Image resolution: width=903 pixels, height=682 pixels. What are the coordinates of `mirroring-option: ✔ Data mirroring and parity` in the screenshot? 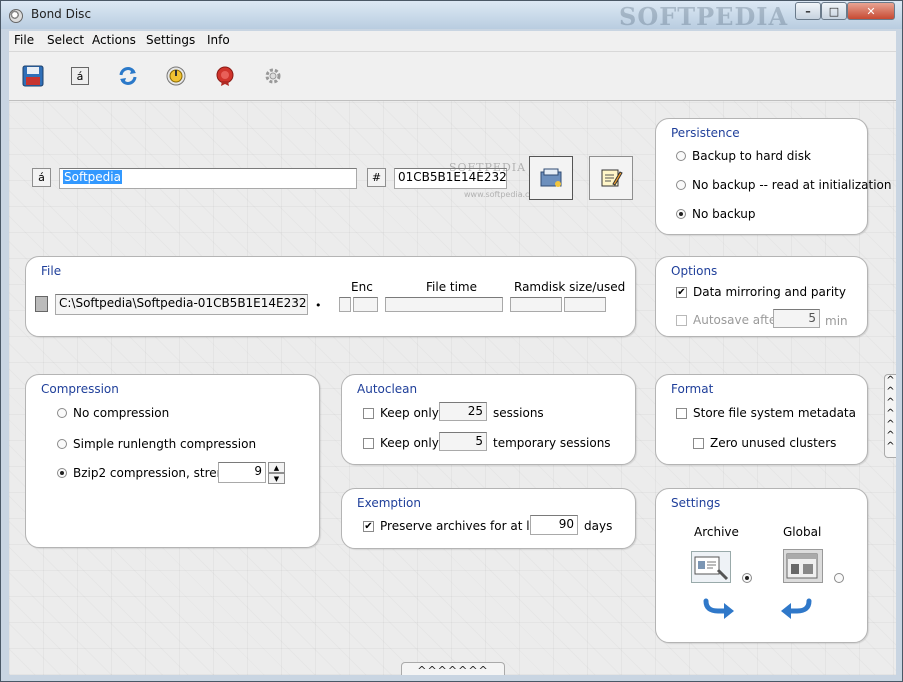 It's located at (761, 292).